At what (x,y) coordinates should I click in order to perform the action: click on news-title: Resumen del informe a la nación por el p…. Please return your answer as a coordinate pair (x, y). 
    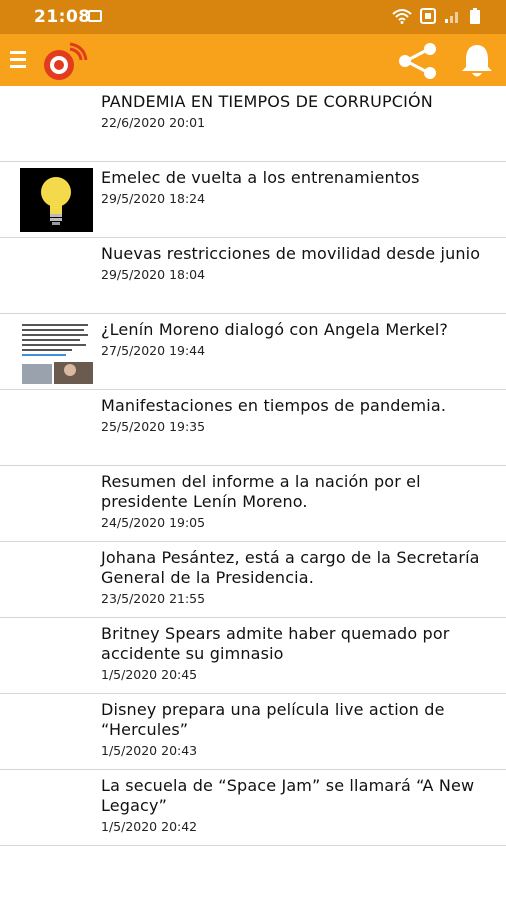
    Looking at the image, I should click on (261, 491).